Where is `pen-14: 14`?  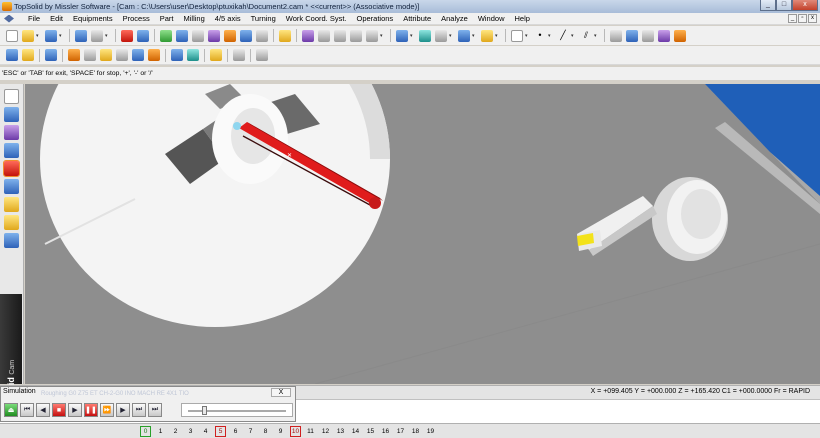
pen-14: 14 is located at coordinates (355, 431).